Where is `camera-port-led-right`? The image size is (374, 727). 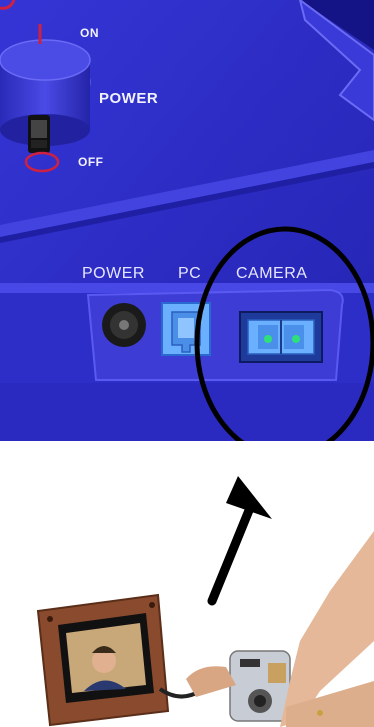 camera-port-led-right is located at coordinates (296, 339).